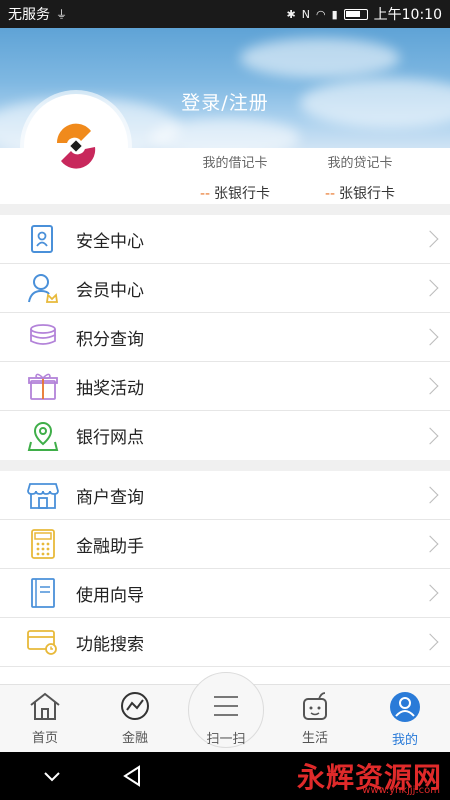  Describe the element at coordinates (235, 163) in the screenshot. I see `debit-card-label: 我的借记卡` at that location.